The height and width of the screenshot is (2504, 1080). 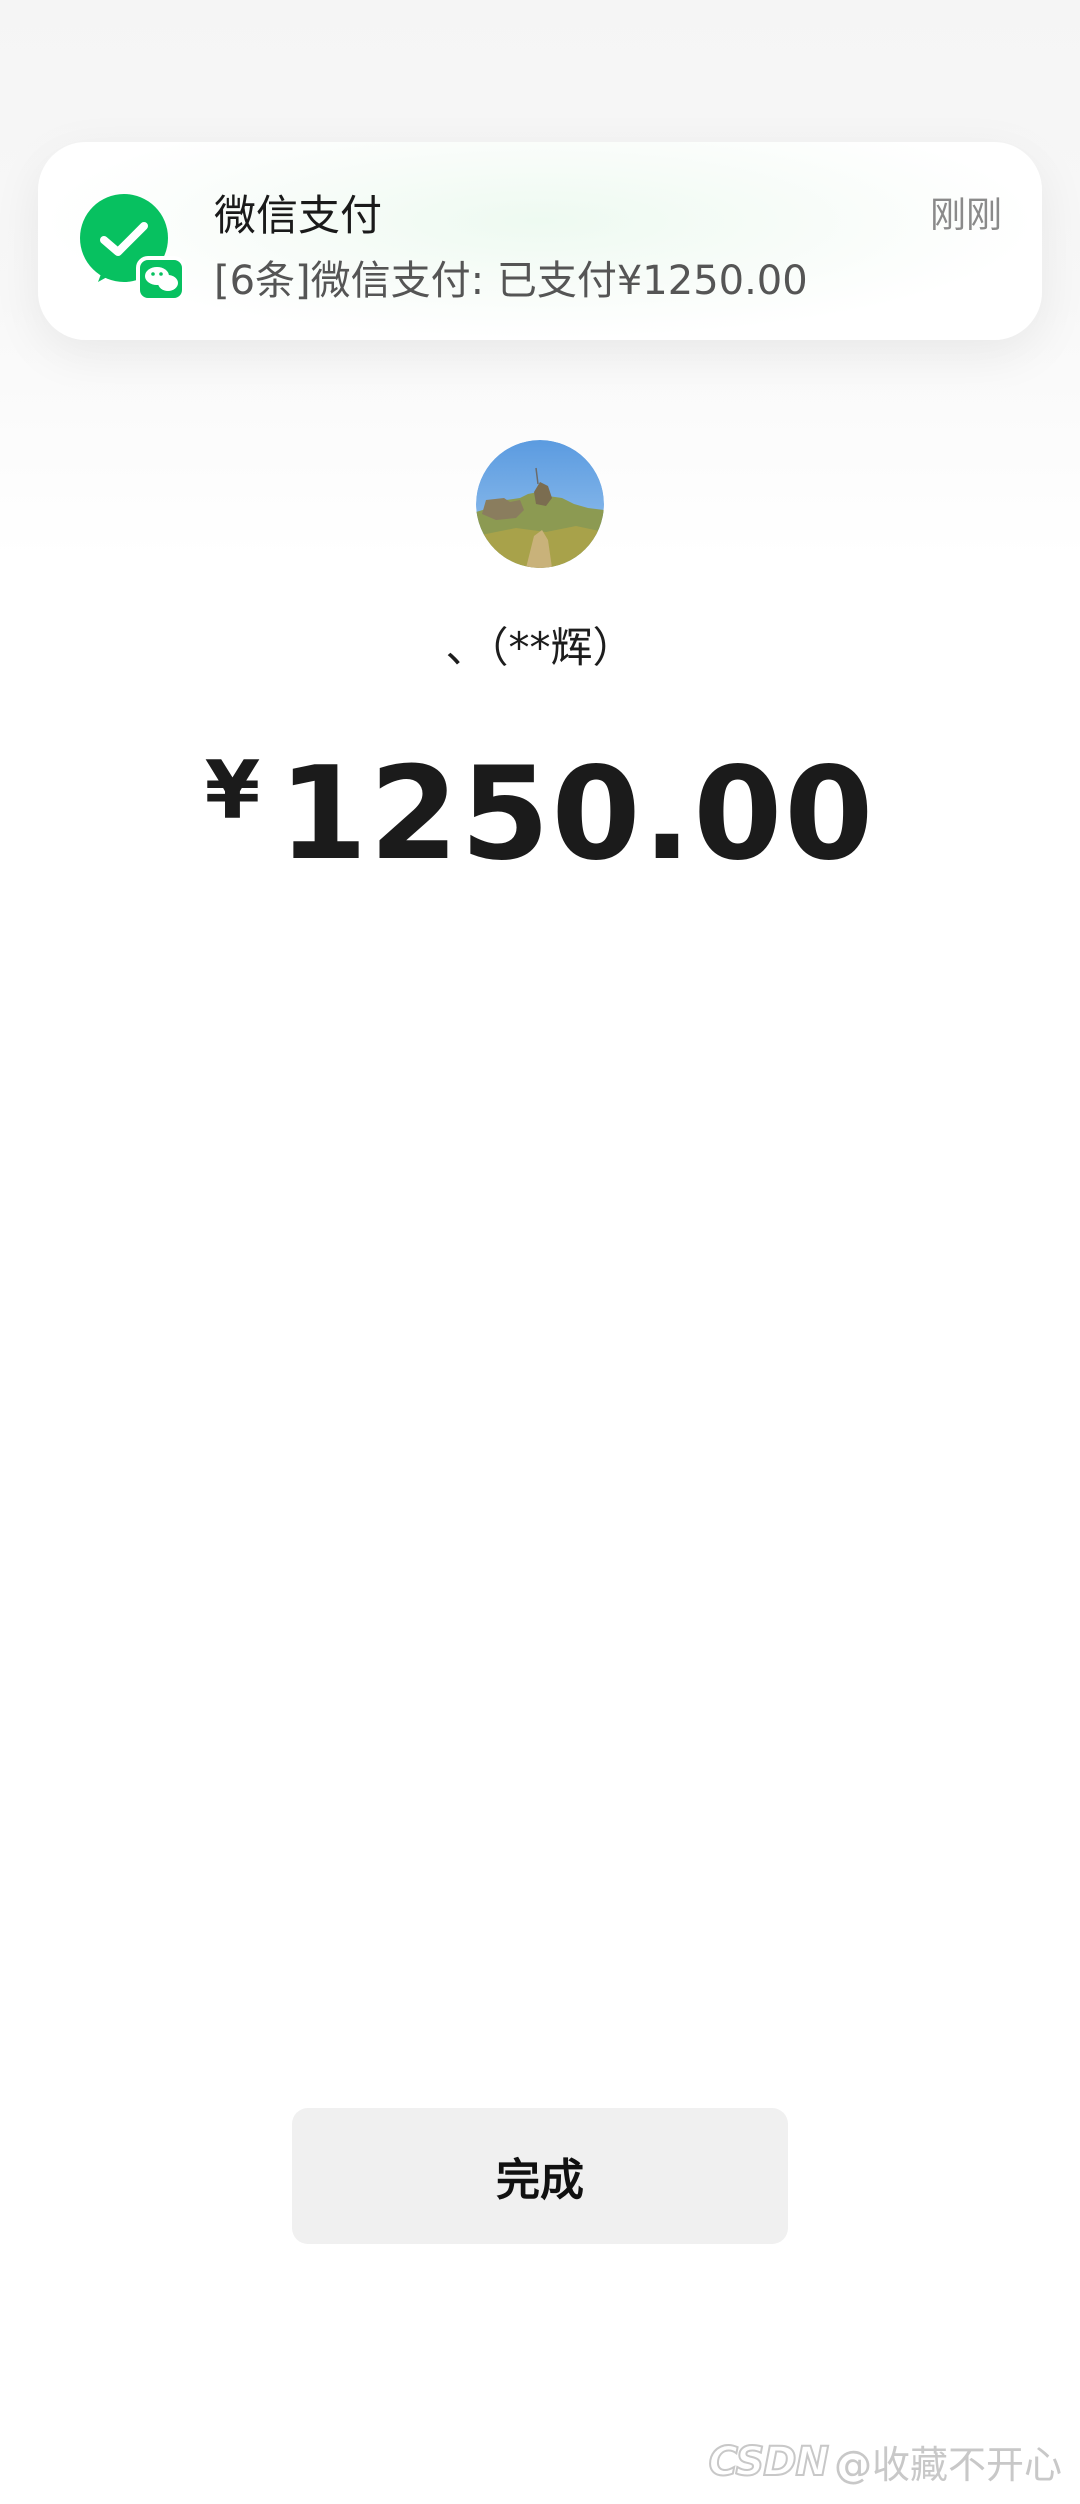 What do you see at coordinates (947, 2465) in the screenshot?
I see `watermark-text: @收藏不开心` at bounding box center [947, 2465].